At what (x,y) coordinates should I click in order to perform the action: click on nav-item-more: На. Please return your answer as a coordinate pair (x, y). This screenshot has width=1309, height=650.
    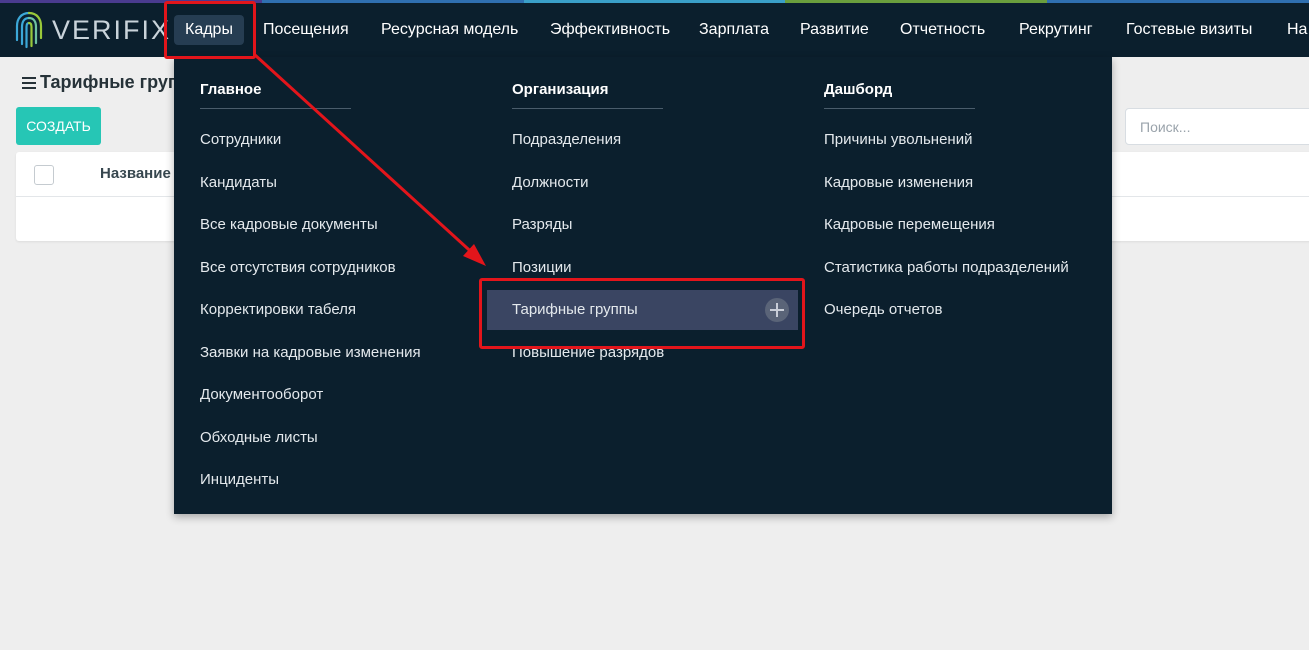
    Looking at the image, I should click on (1297, 30).